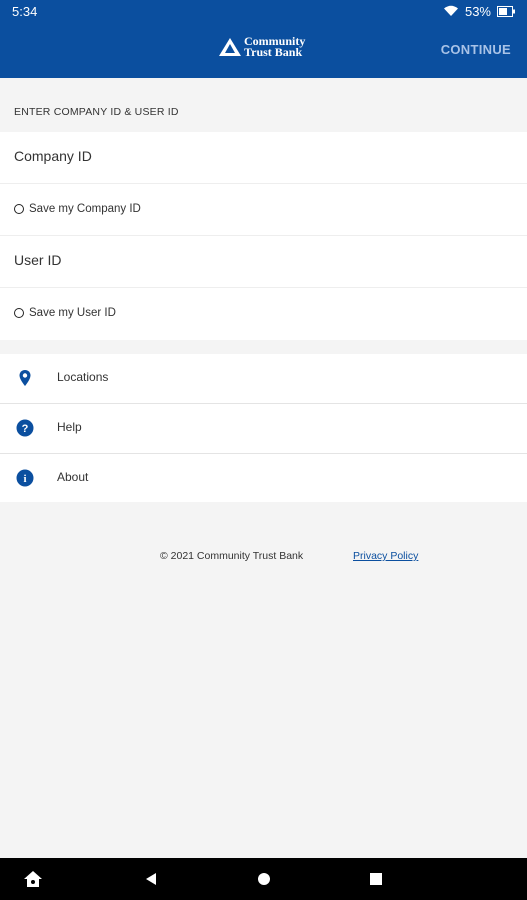  What do you see at coordinates (83, 377) in the screenshot?
I see `menu-label-locations: Locations` at bounding box center [83, 377].